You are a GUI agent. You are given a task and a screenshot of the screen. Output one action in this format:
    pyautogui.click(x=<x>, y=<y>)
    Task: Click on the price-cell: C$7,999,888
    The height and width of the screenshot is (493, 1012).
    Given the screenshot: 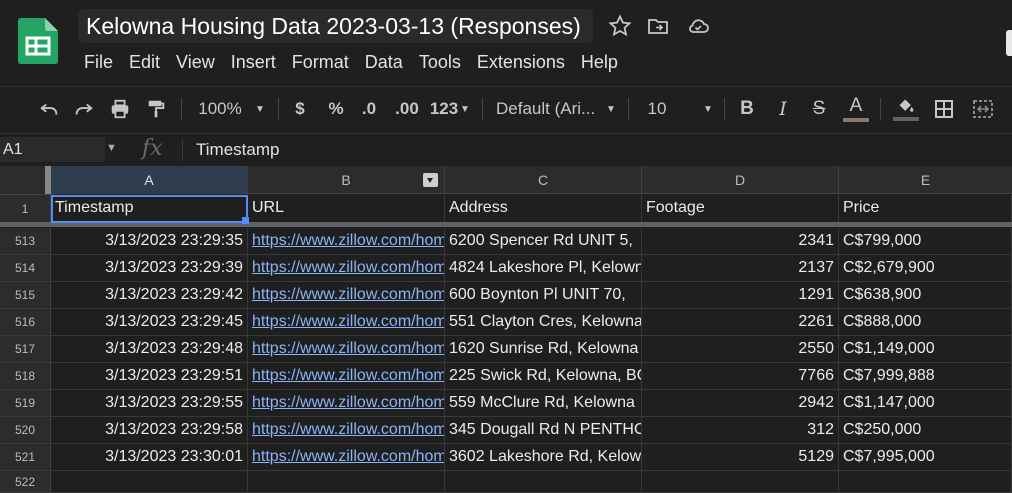 What is the action you would take?
    pyautogui.click(x=925, y=376)
    